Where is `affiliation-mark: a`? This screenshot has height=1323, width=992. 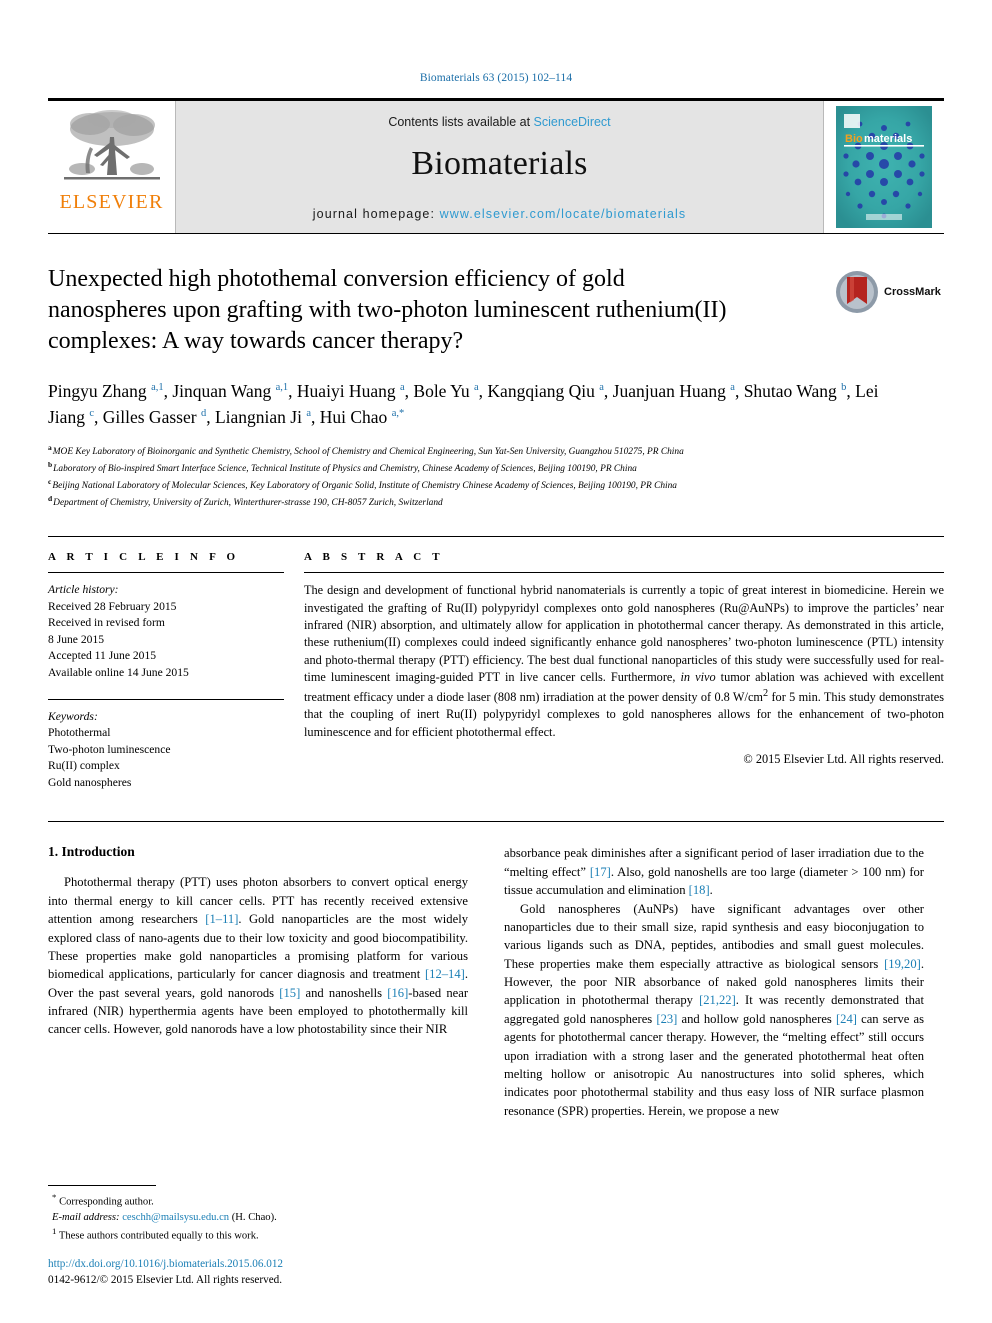 affiliation-mark: a is located at coordinates (50, 447).